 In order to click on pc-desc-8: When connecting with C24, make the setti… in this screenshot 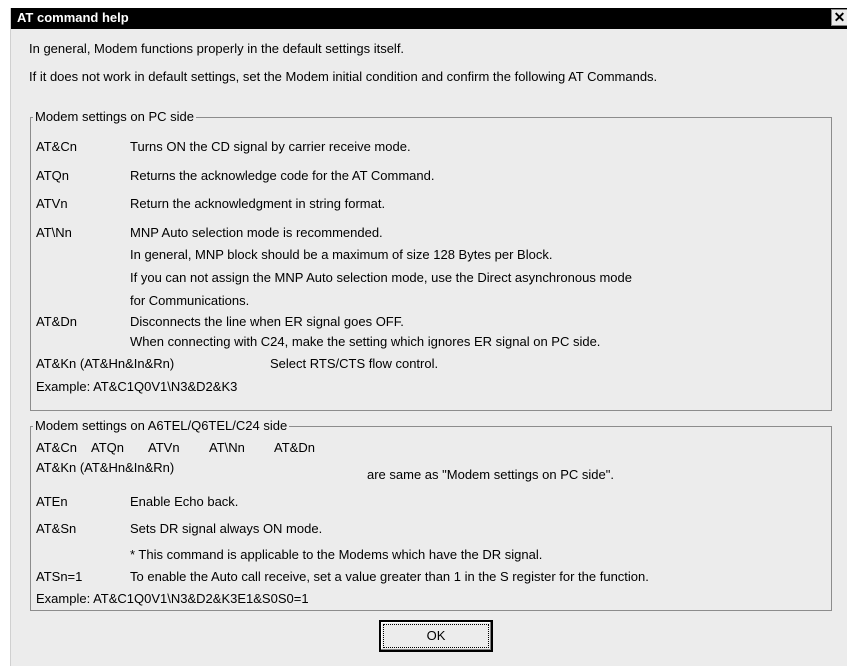, I will do `click(365, 341)`.